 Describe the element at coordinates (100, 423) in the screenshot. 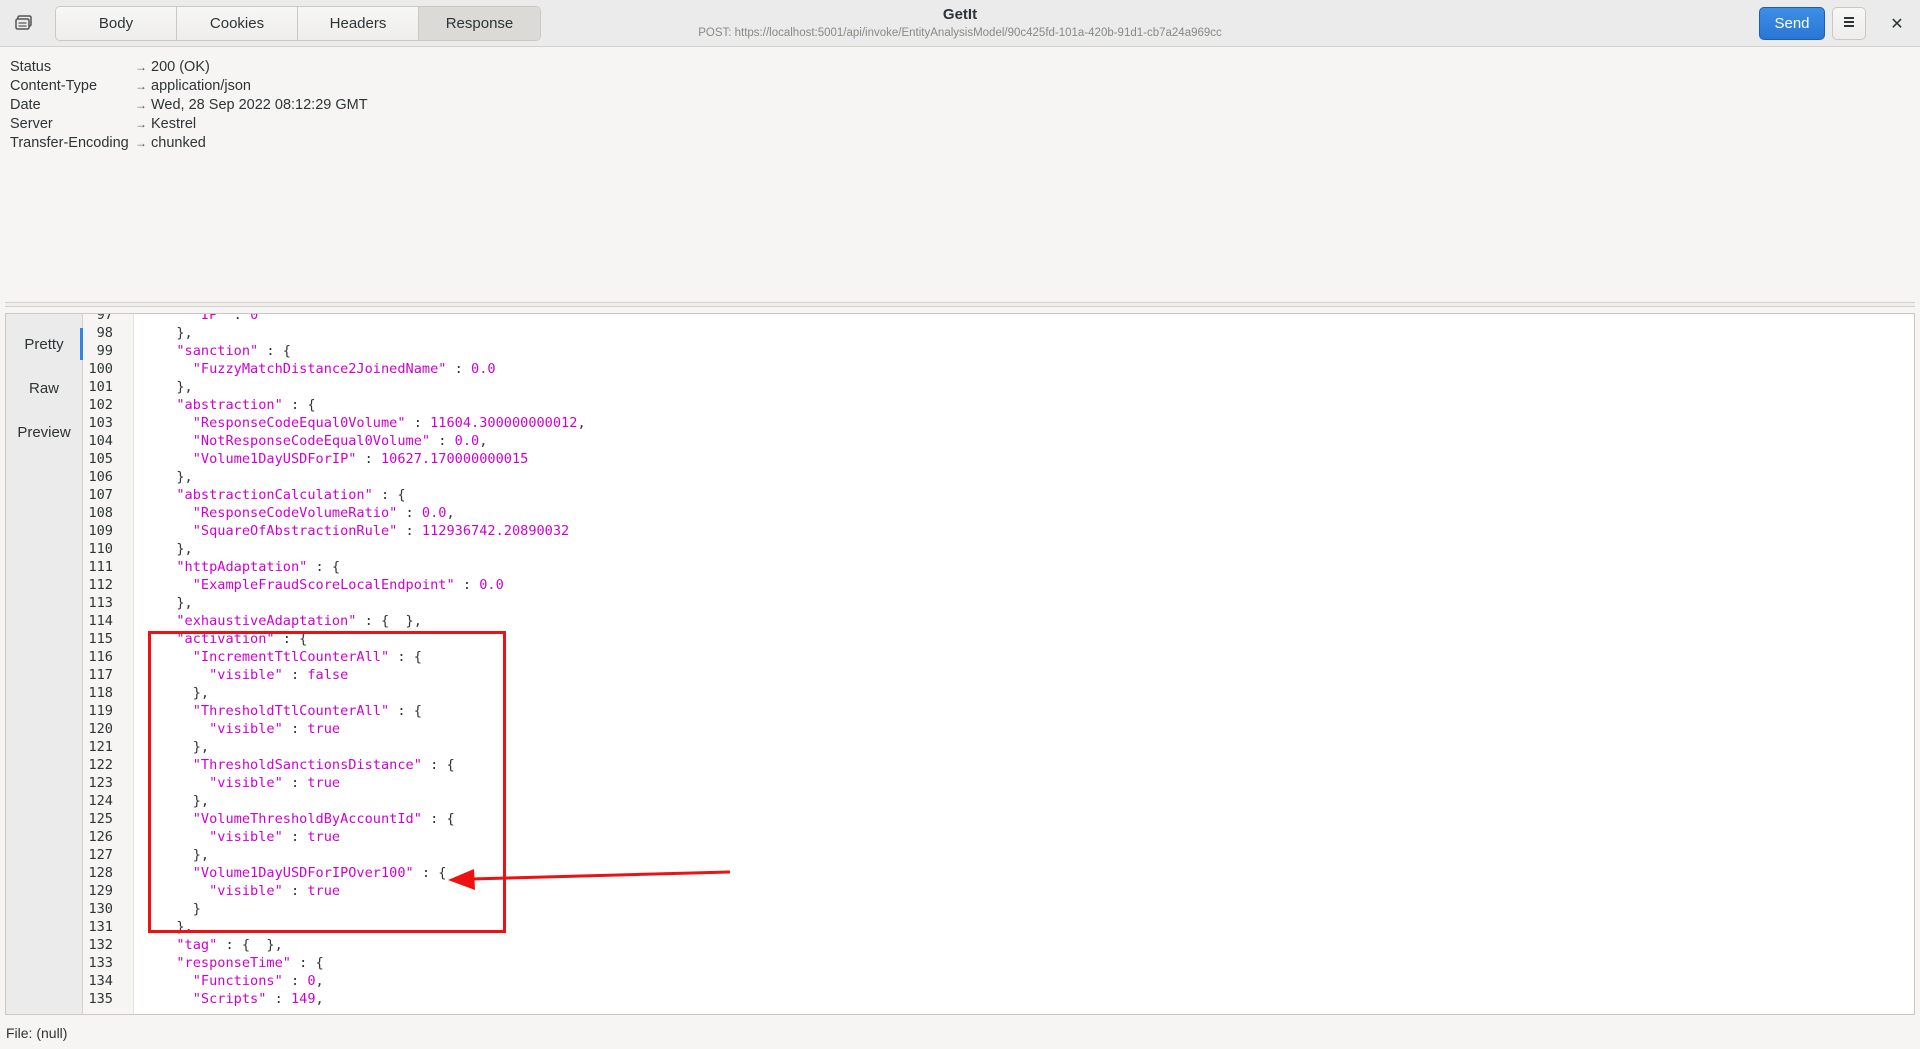

I see `line-number: 103` at that location.